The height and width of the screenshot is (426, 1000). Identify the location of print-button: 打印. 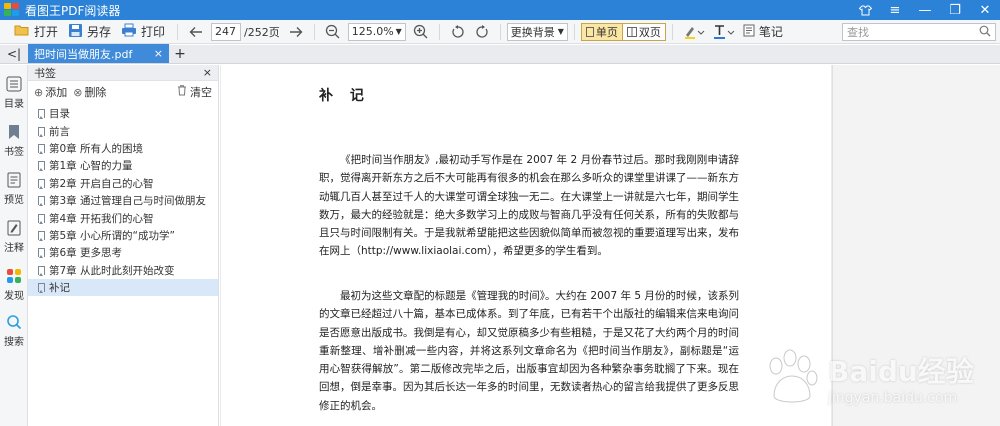
(143, 32).